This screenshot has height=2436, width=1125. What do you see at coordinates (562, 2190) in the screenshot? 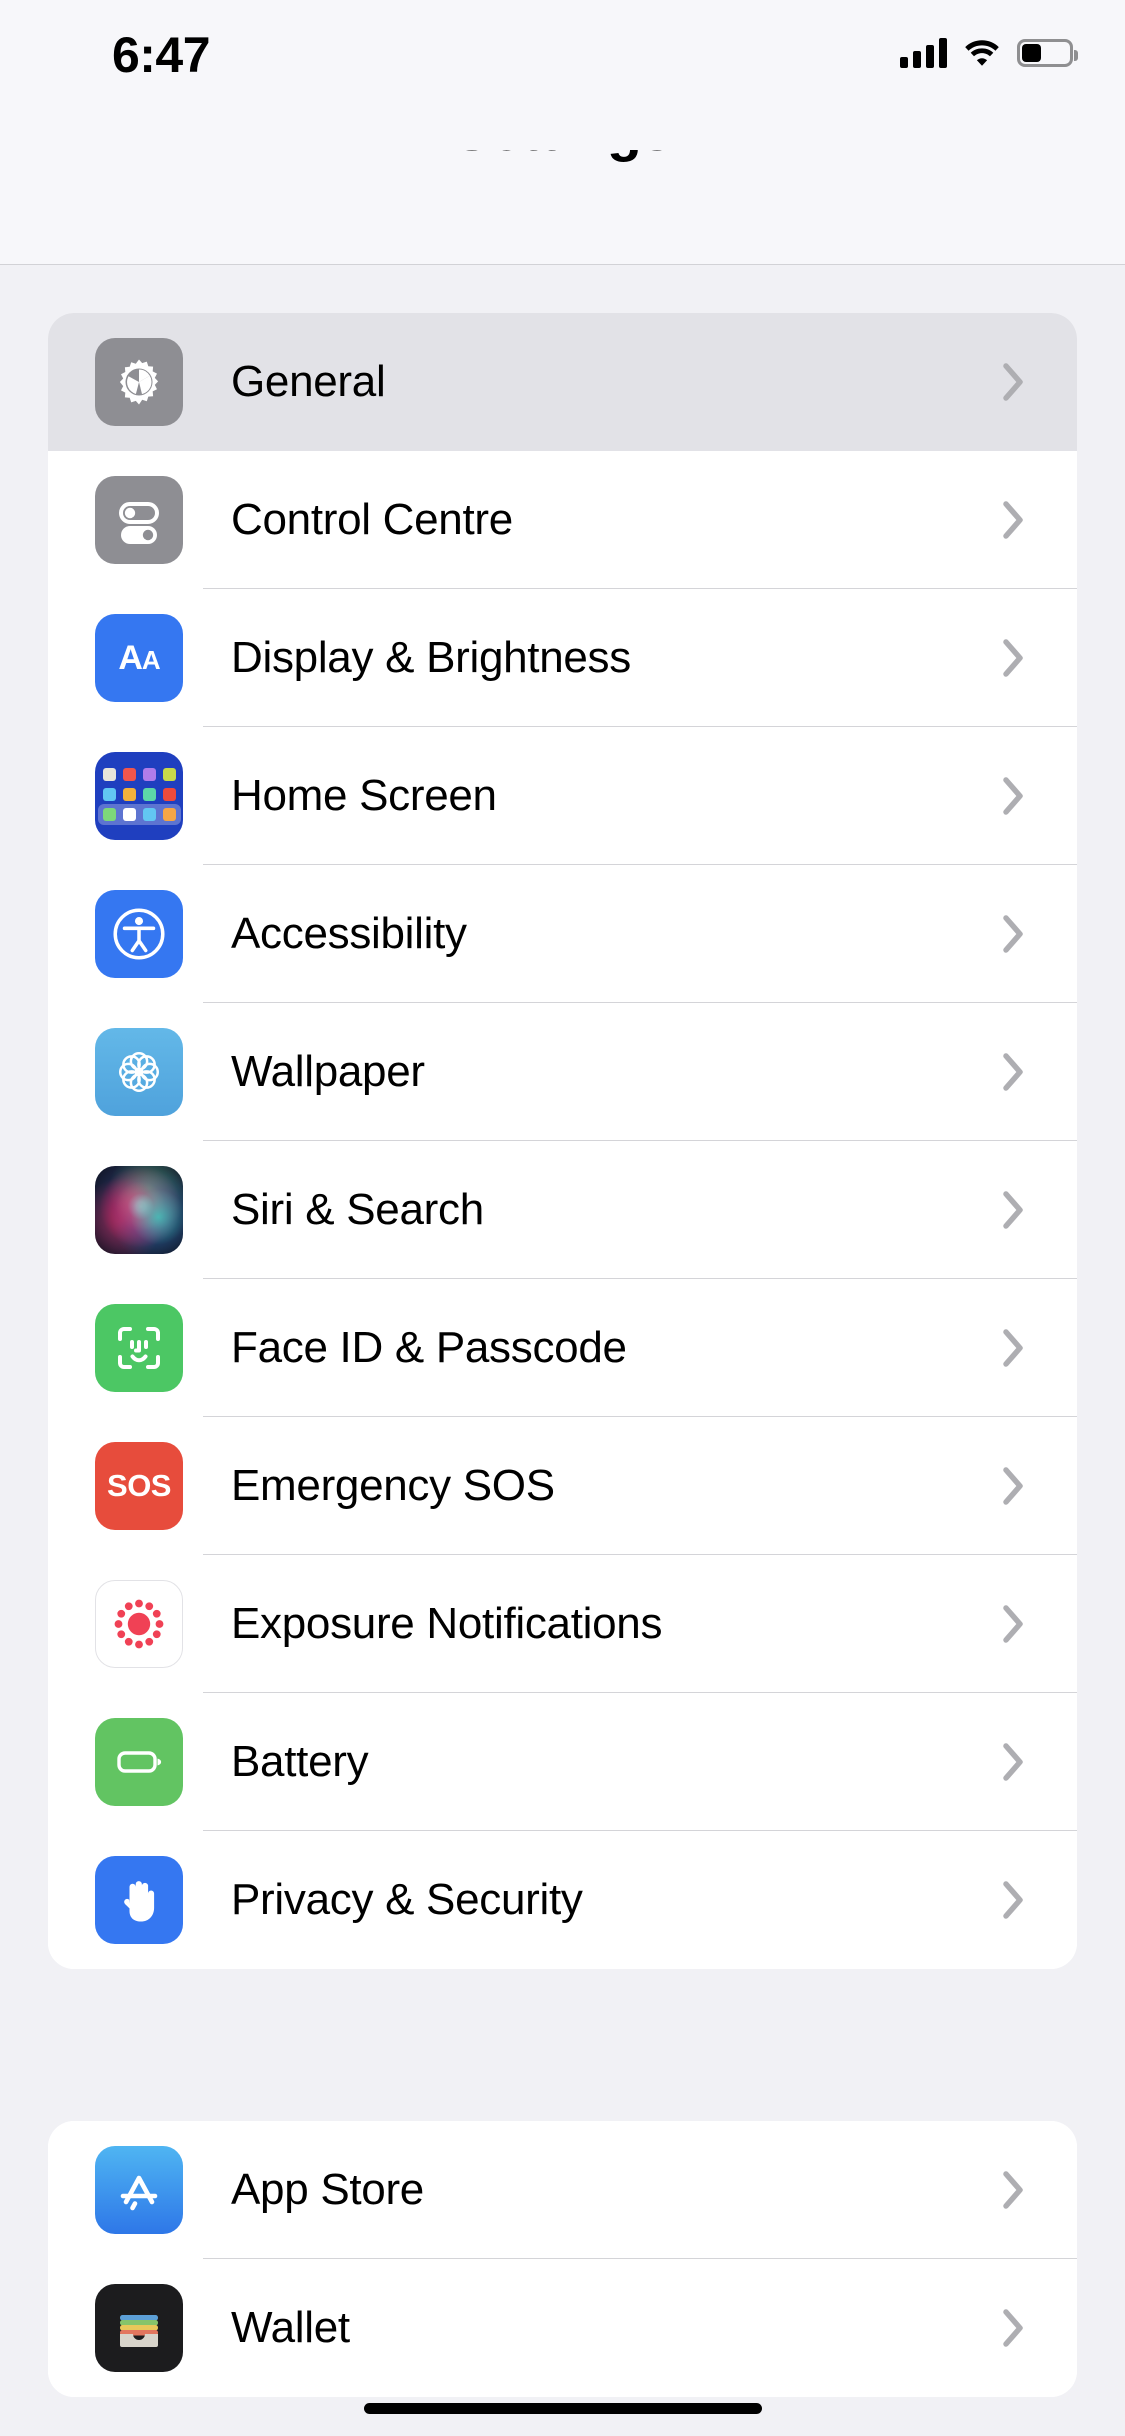
I see `settings-row-app-store: App Store` at bounding box center [562, 2190].